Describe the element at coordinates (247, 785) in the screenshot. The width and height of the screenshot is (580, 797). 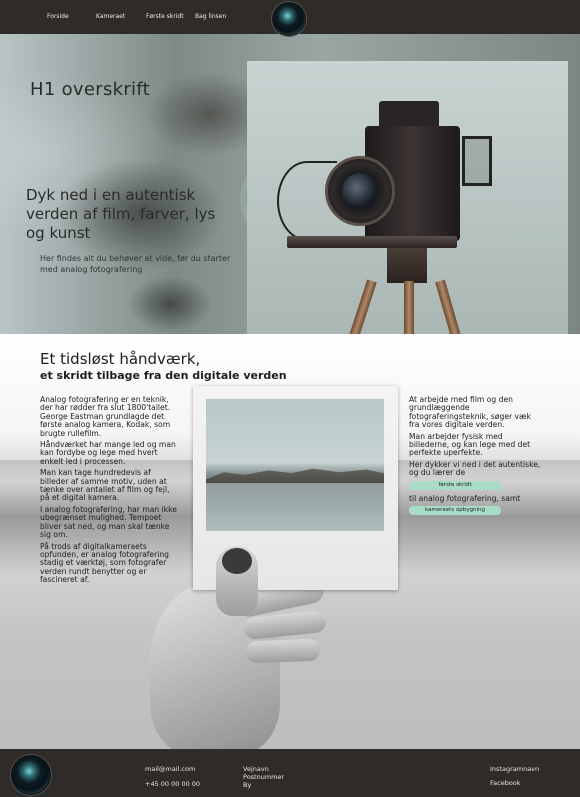
I see `footer-address-city: By` at that location.